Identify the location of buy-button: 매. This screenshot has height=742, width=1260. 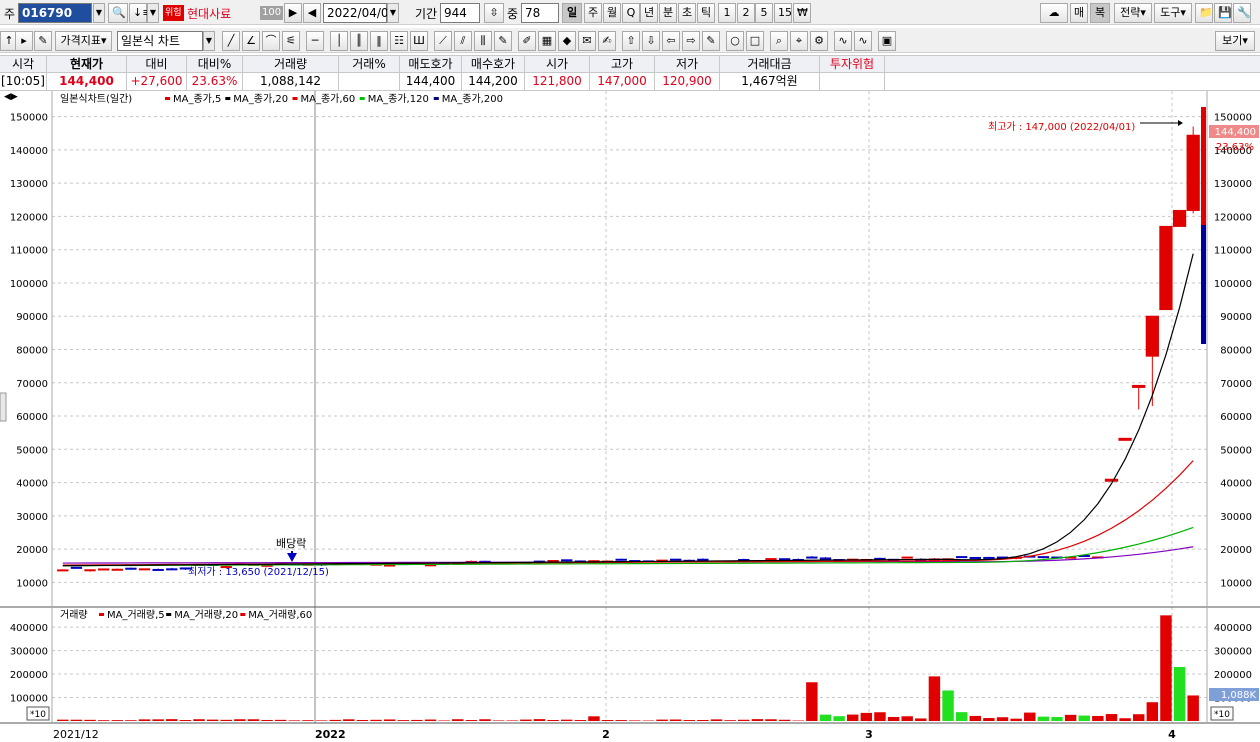
(1079, 13).